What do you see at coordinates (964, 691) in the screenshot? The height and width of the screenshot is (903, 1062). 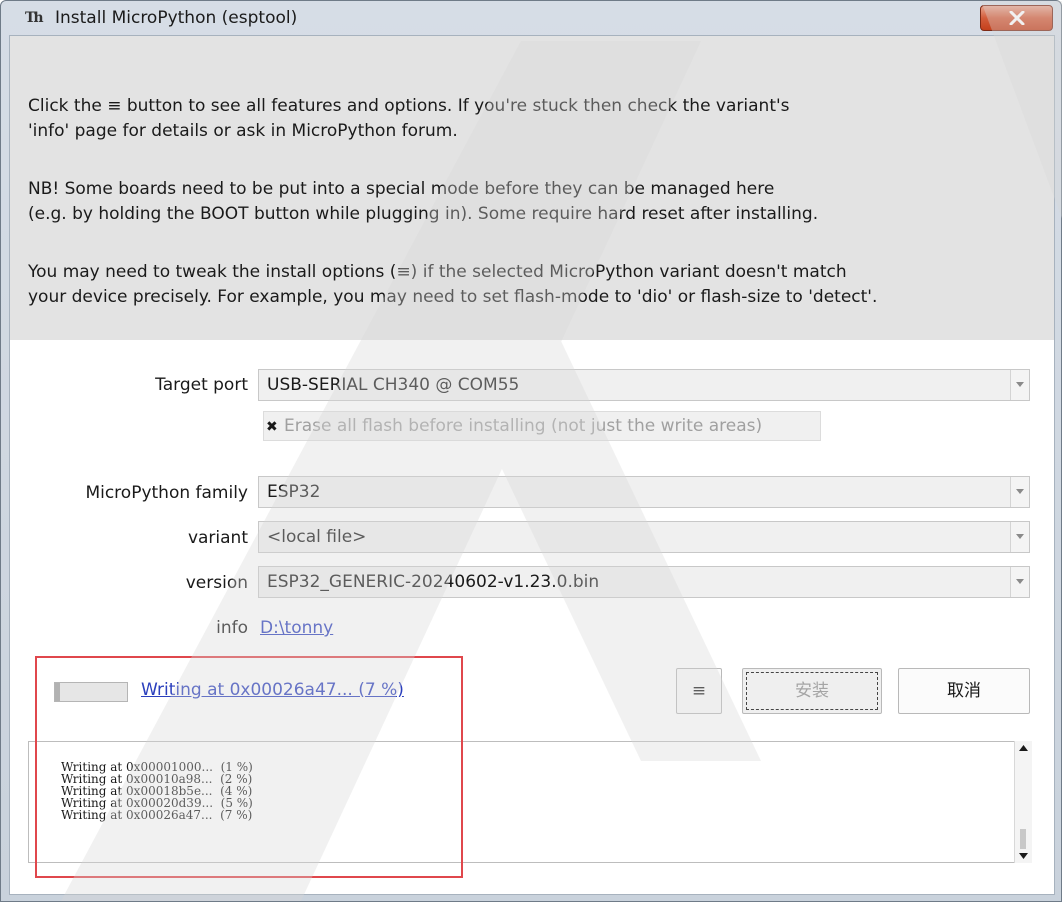 I see `cancel-button: 取消` at bounding box center [964, 691].